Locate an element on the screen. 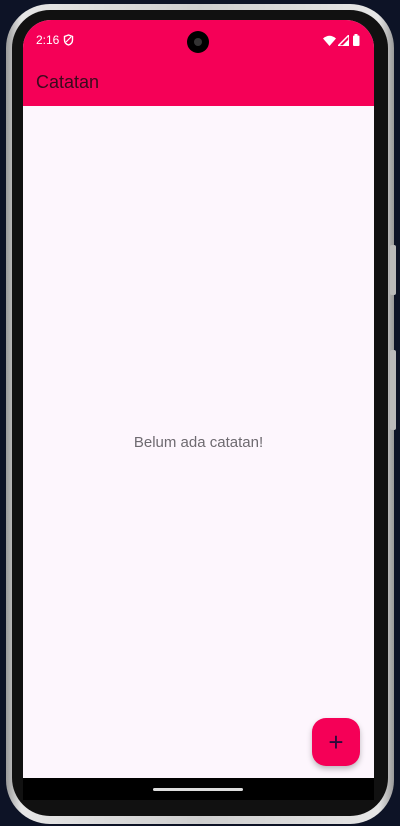 Image resolution: width=400 pixels, height=826 pixels. battery-icon is located at coordinates (356, 40).